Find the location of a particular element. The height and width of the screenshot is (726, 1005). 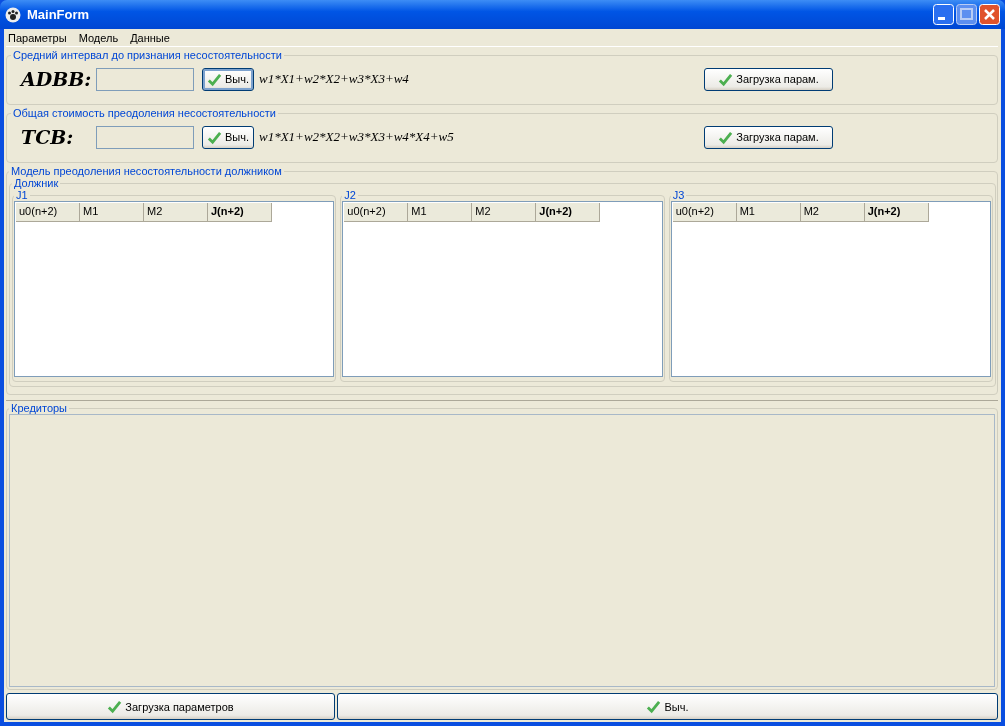

menu-item: Данные is located at coordinates (150, 37).